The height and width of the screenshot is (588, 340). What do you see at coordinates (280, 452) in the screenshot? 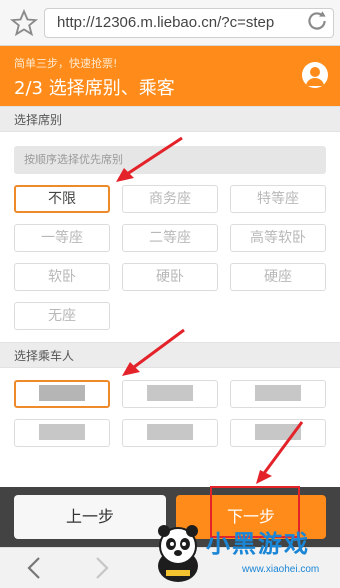
I see `annotation-arrow-next` at bounding box center [280, 452].